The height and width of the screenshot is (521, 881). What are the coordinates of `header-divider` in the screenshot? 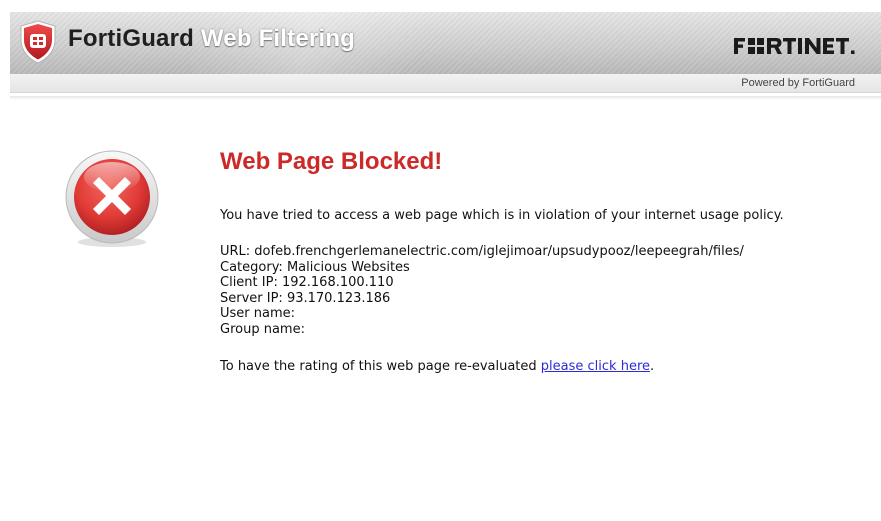 It's located at (445, 98).